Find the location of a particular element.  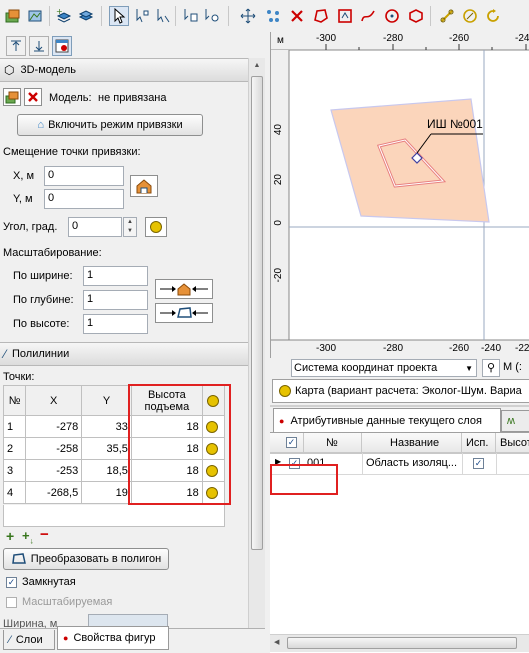

grid-col-height: Высот is located at coordinates (512, 443).